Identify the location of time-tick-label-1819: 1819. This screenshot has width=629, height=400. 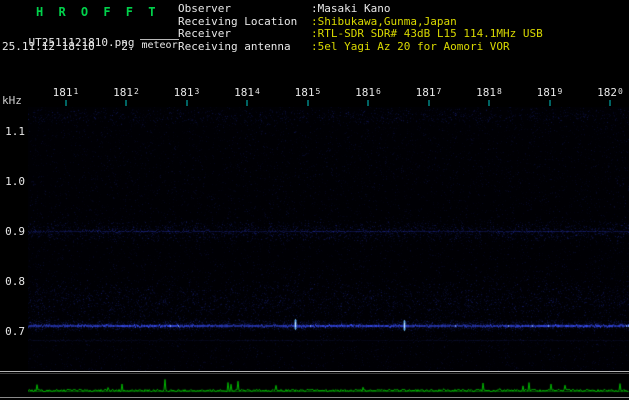
(549, 92).